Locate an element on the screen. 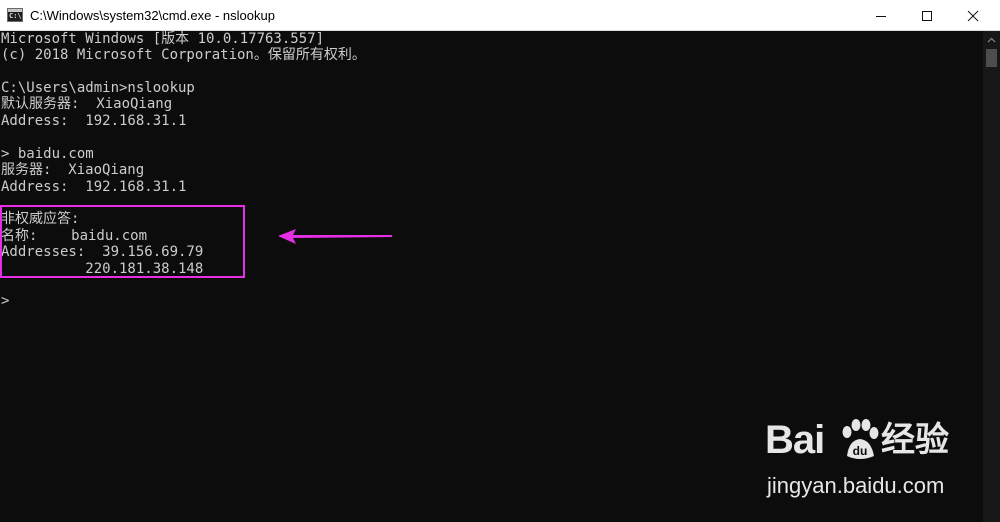  chevron-up-icon is located at coordinates (991, 39).